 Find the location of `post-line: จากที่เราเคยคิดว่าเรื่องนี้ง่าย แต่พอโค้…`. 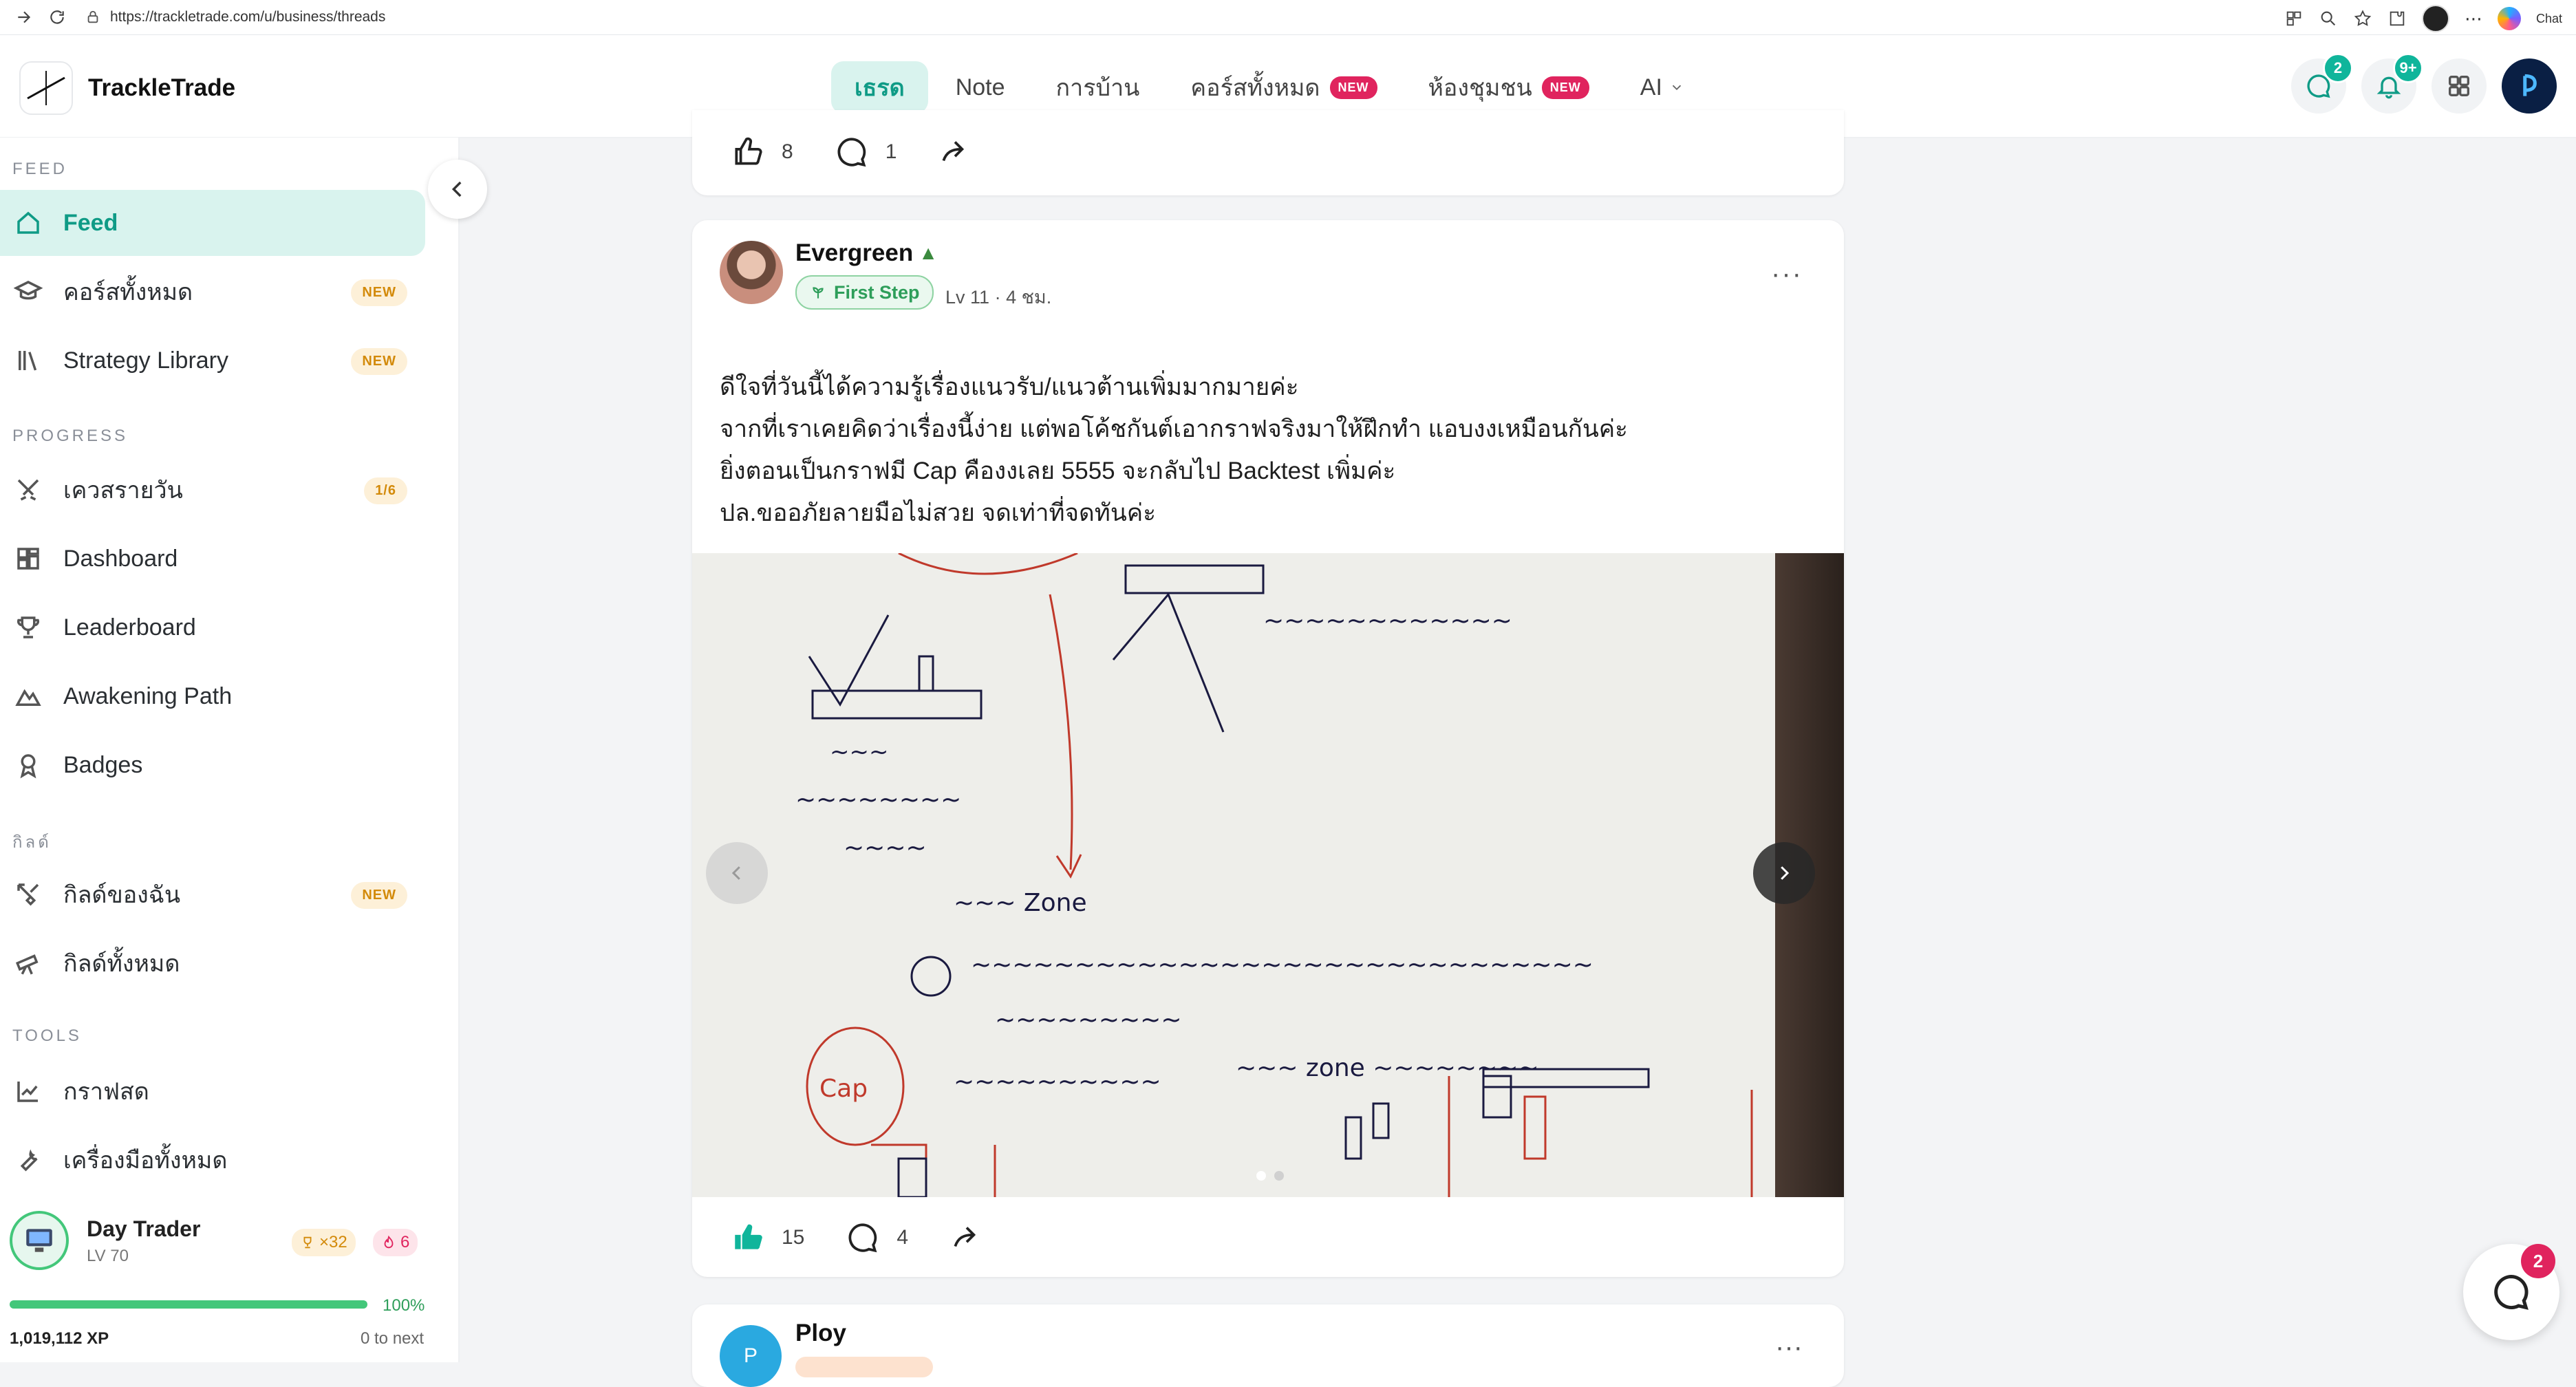

post-line: จากที่เราเคยคิดว่าเรื่องนี้ง่าย แต่พอโค้… is located at coordinates (1174, 429).